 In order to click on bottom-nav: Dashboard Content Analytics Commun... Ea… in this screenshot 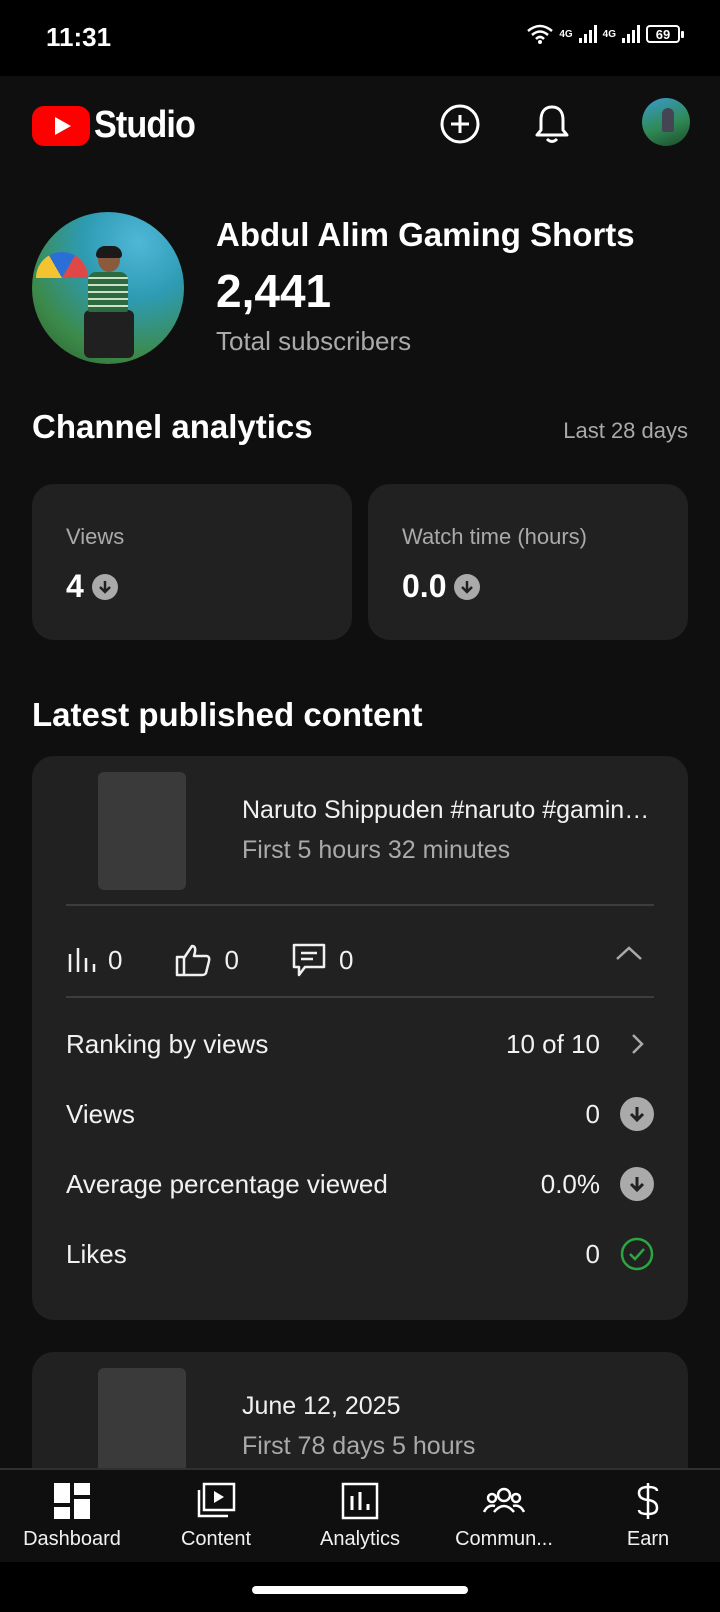, I will do `click(360, 1516)`.